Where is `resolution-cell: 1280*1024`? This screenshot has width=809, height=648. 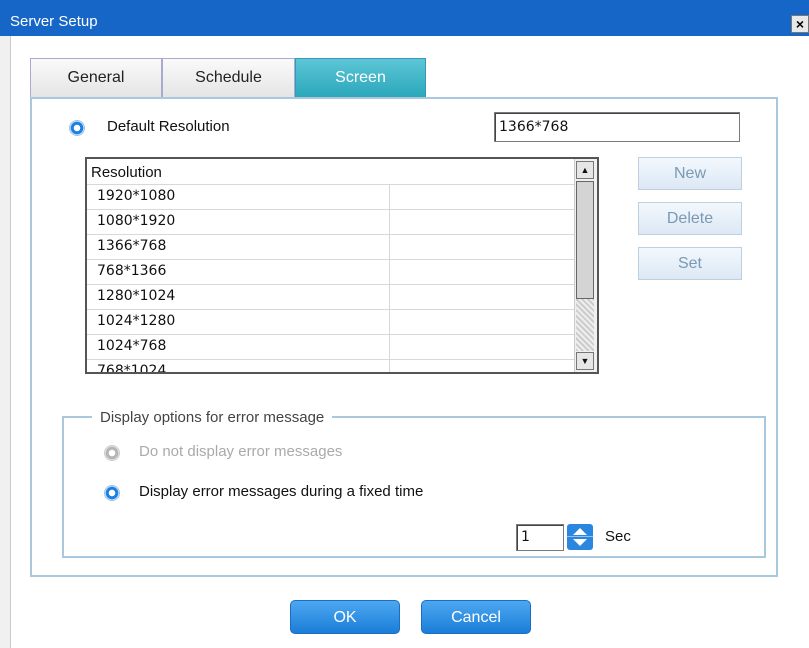 resolution-cell: 1280*1024 is located at coordinates (136, 296).